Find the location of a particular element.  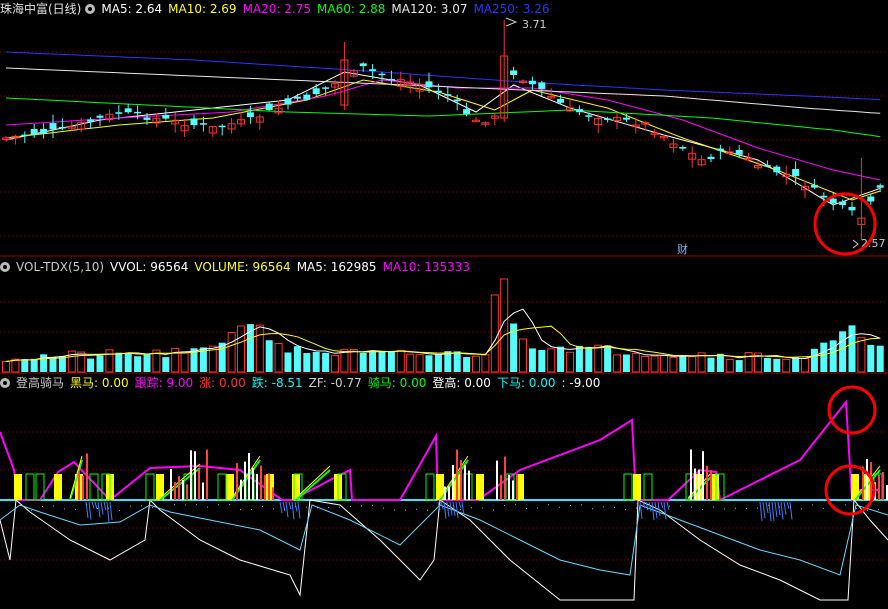

vol-title: VOL-TDX(5,10) is located at coordinates (60, 267).